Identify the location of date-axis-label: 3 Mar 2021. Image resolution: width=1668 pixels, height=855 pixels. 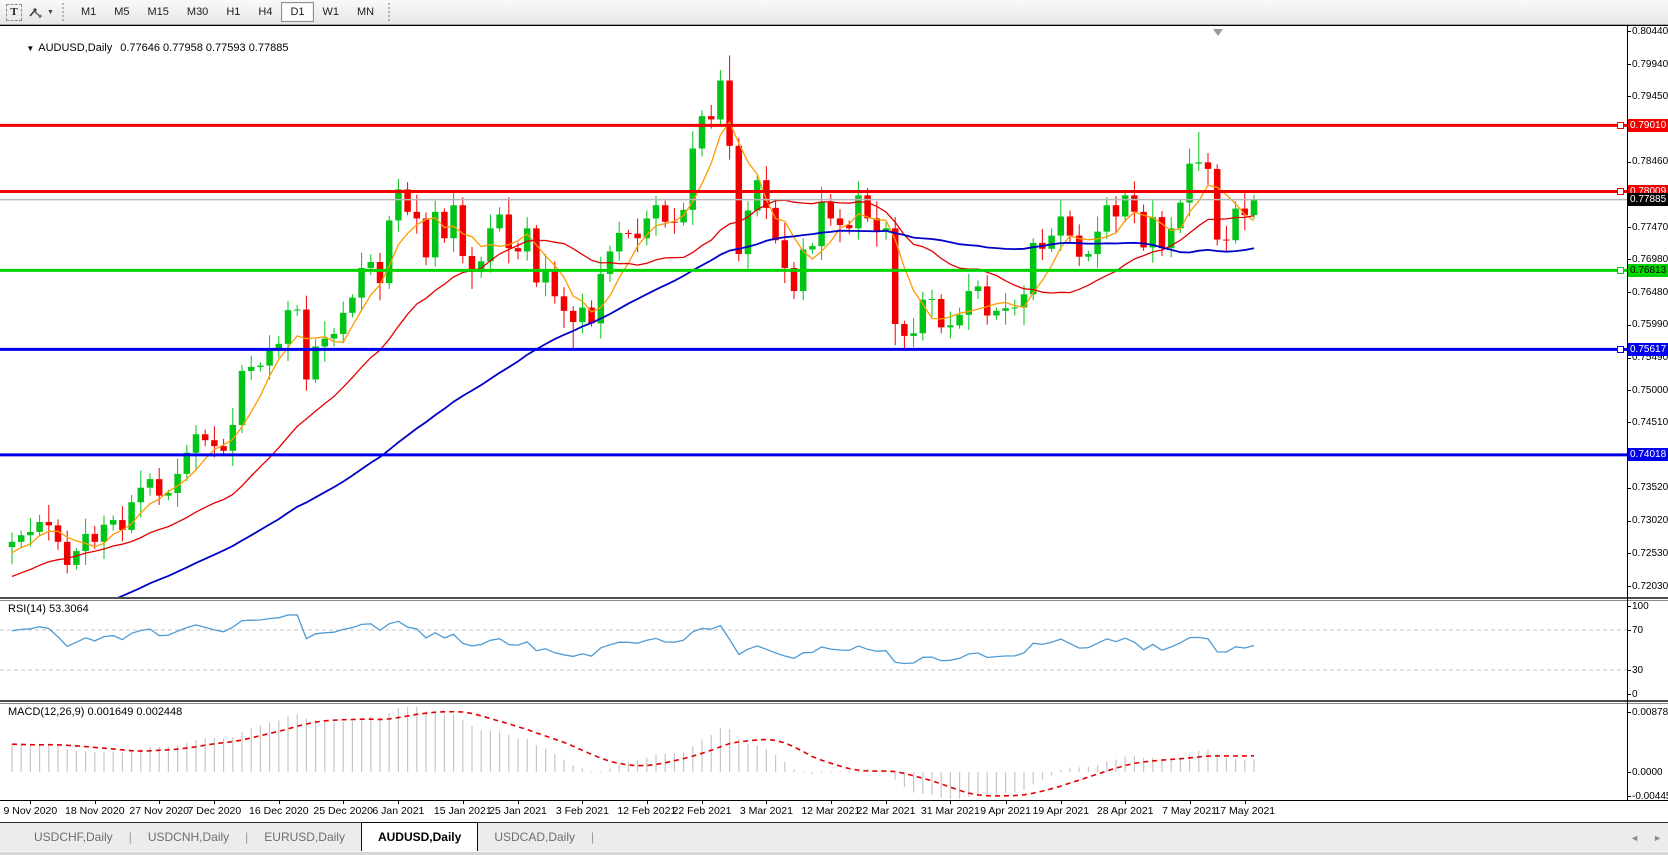
(766, 811).